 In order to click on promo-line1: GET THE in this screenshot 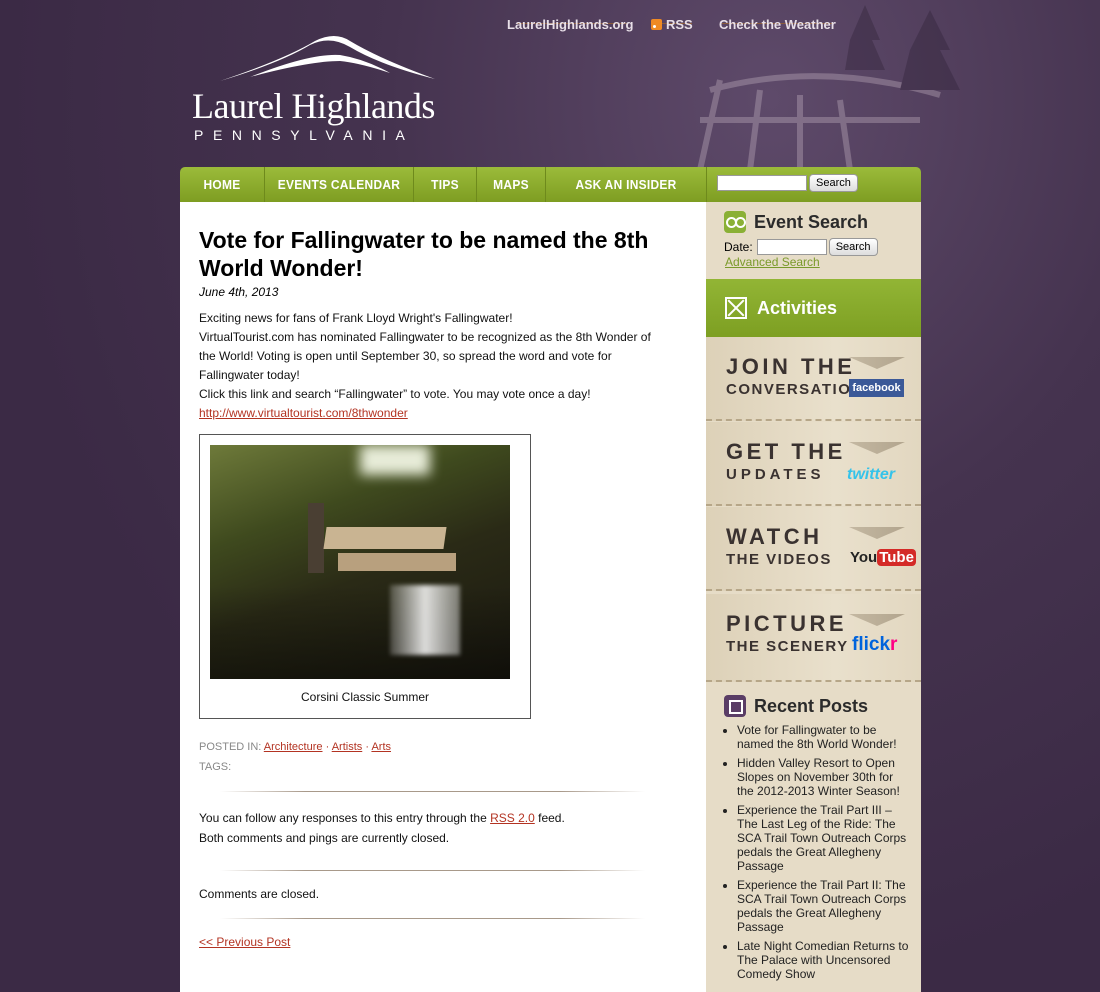, I will do `click(786, 451)`.